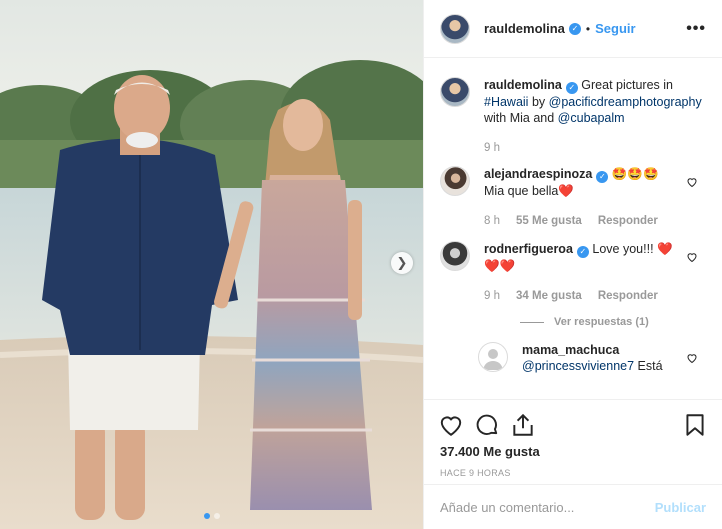 Image resolution: width=722 pixels, height=529 pixels. I want to click on caption-username: rauldemolina, so click(523, 85).